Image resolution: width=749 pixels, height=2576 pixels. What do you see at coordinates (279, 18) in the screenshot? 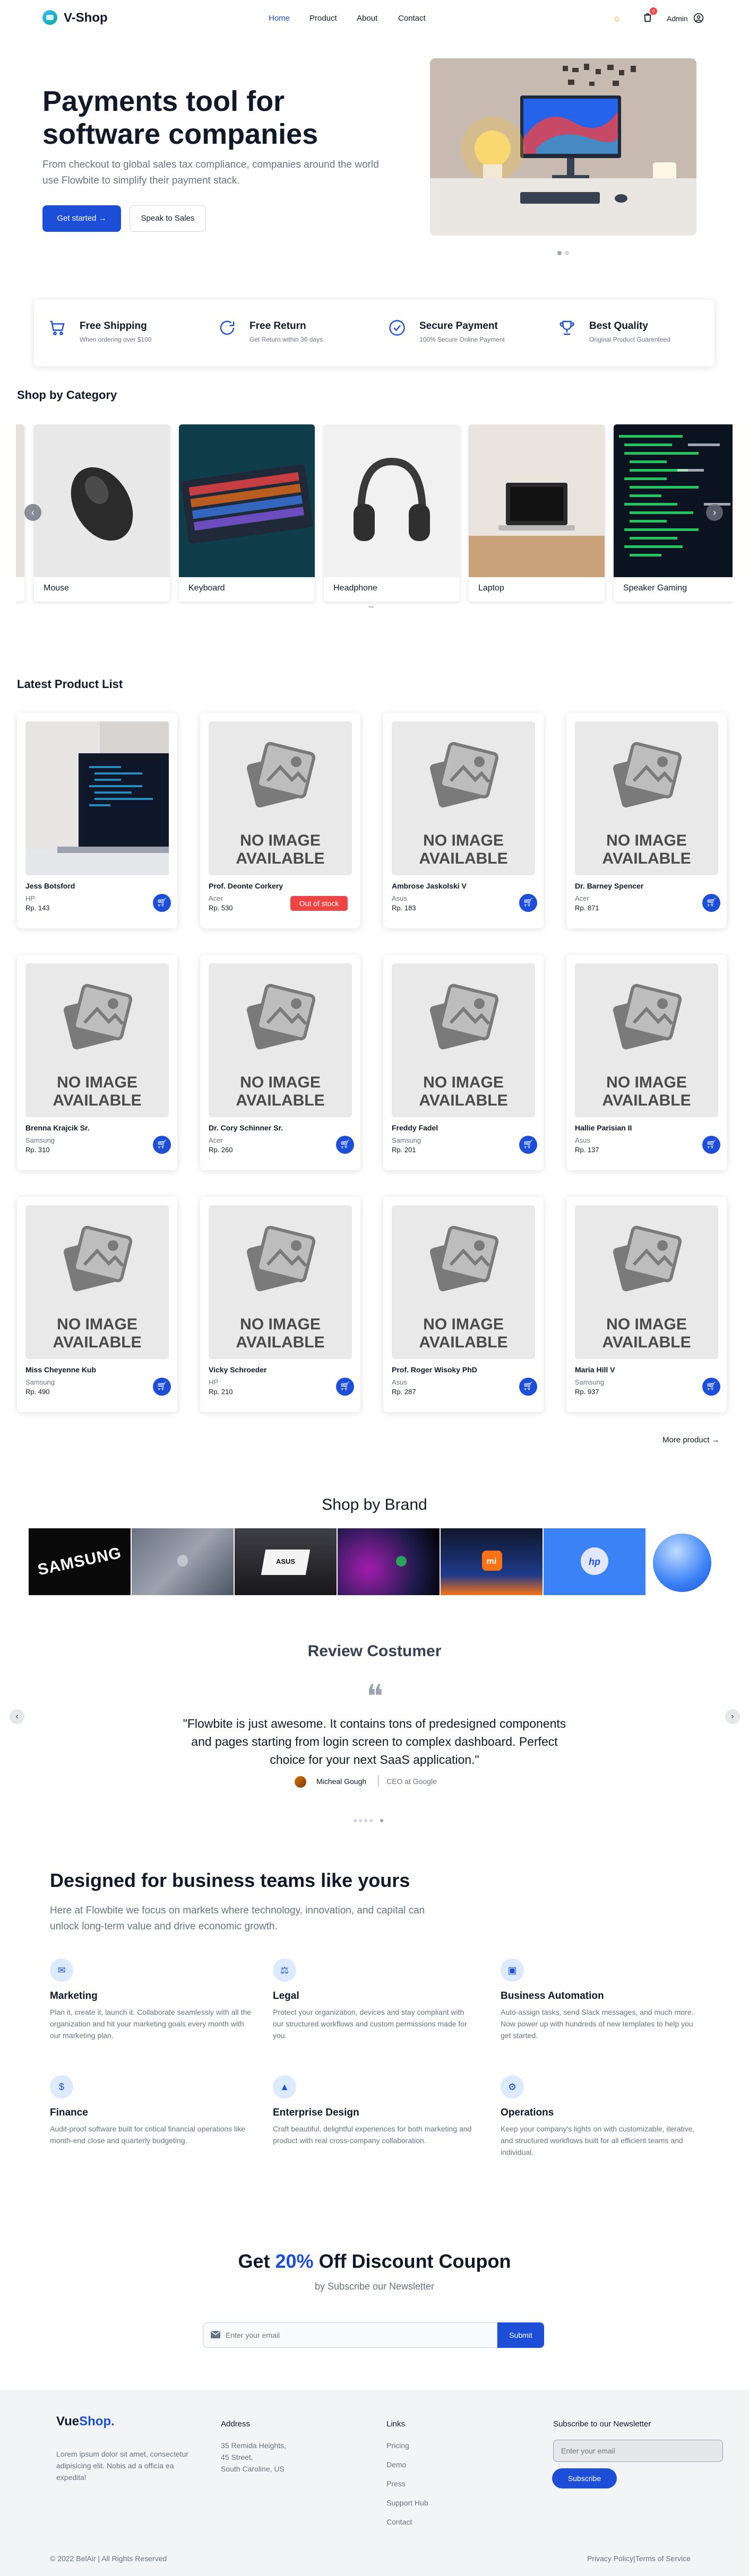
I see `nav-home: Home` at bounding box center [279, 18].